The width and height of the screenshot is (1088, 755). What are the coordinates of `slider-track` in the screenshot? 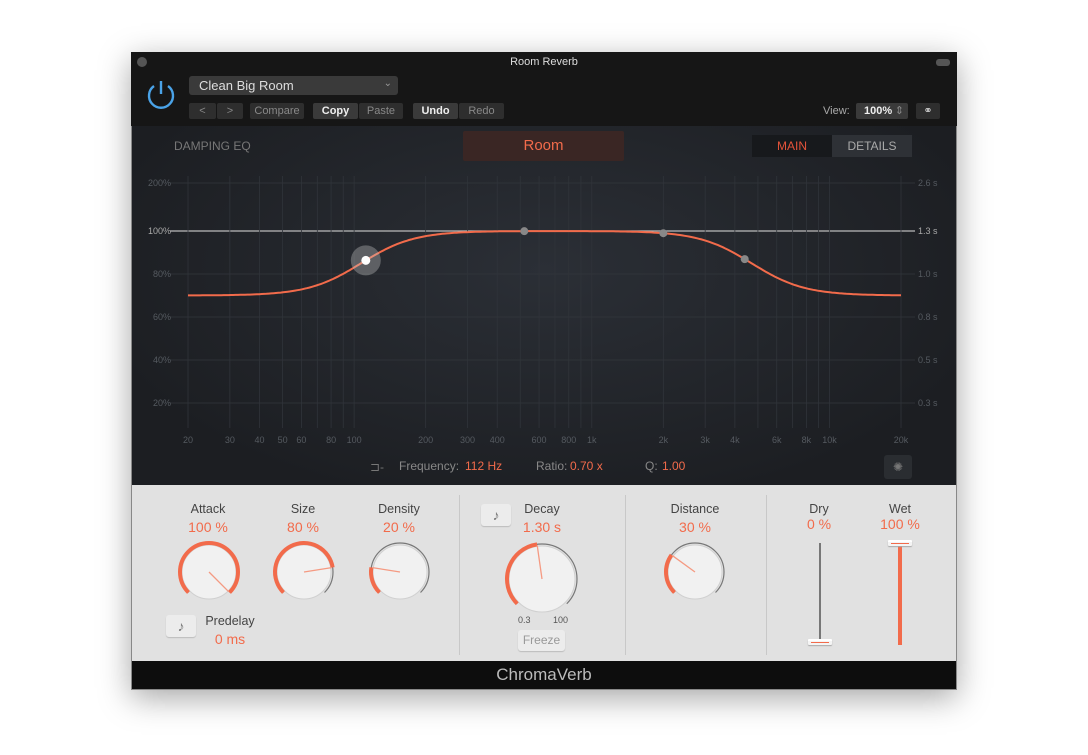 It's located at (820, 594).